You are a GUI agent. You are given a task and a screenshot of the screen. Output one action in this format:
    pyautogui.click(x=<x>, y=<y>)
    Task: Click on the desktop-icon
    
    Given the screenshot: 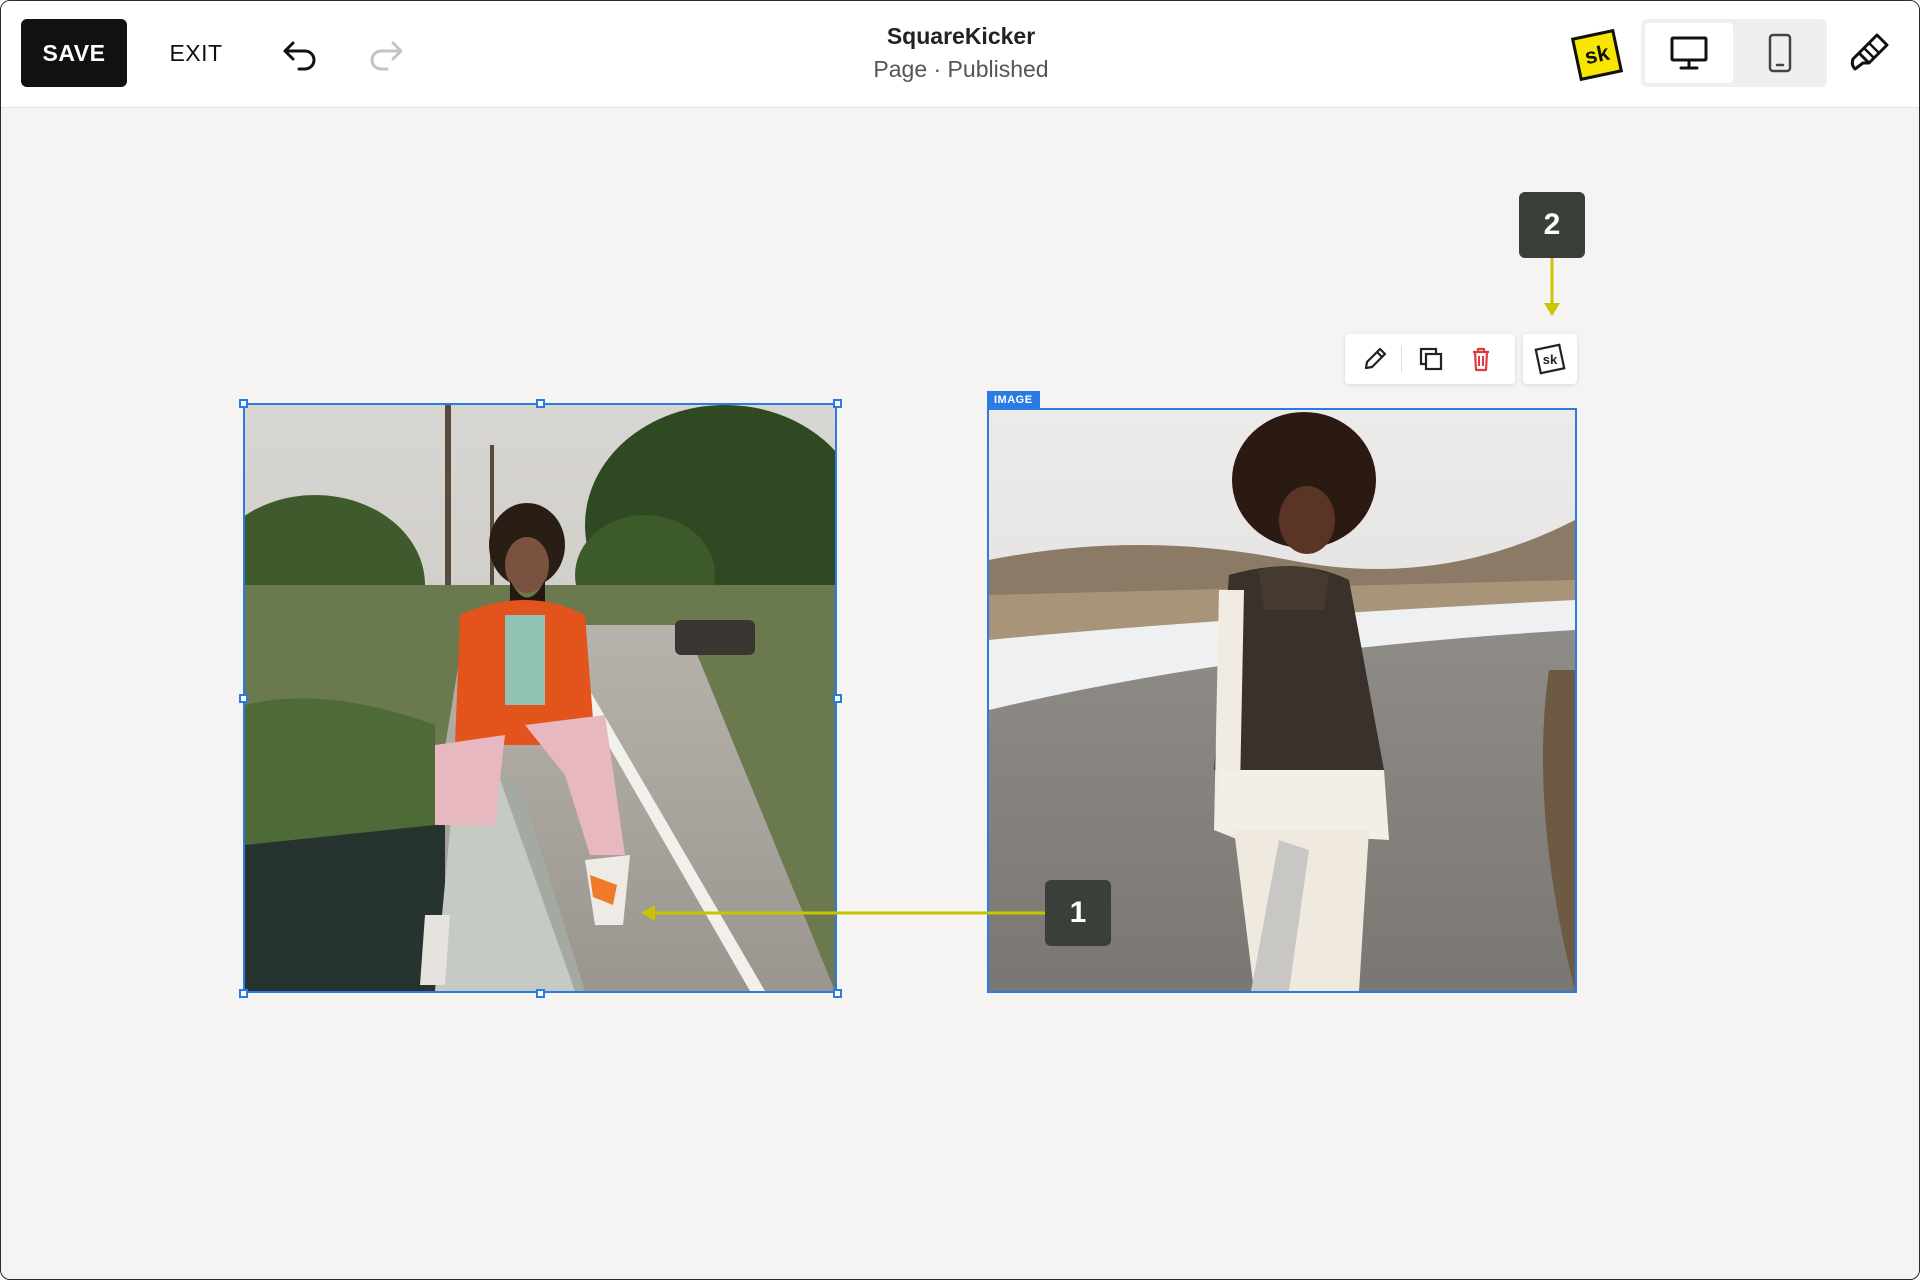 What is the action you would take?
    pyautogui.click(x=1689, y=53)
    